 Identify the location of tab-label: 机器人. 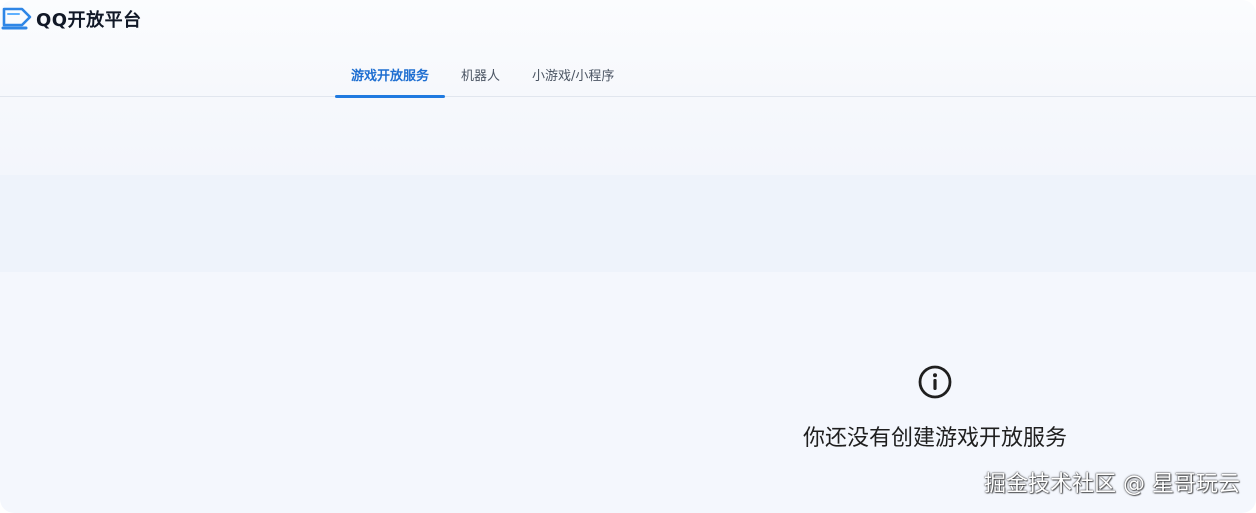
(481, 76).